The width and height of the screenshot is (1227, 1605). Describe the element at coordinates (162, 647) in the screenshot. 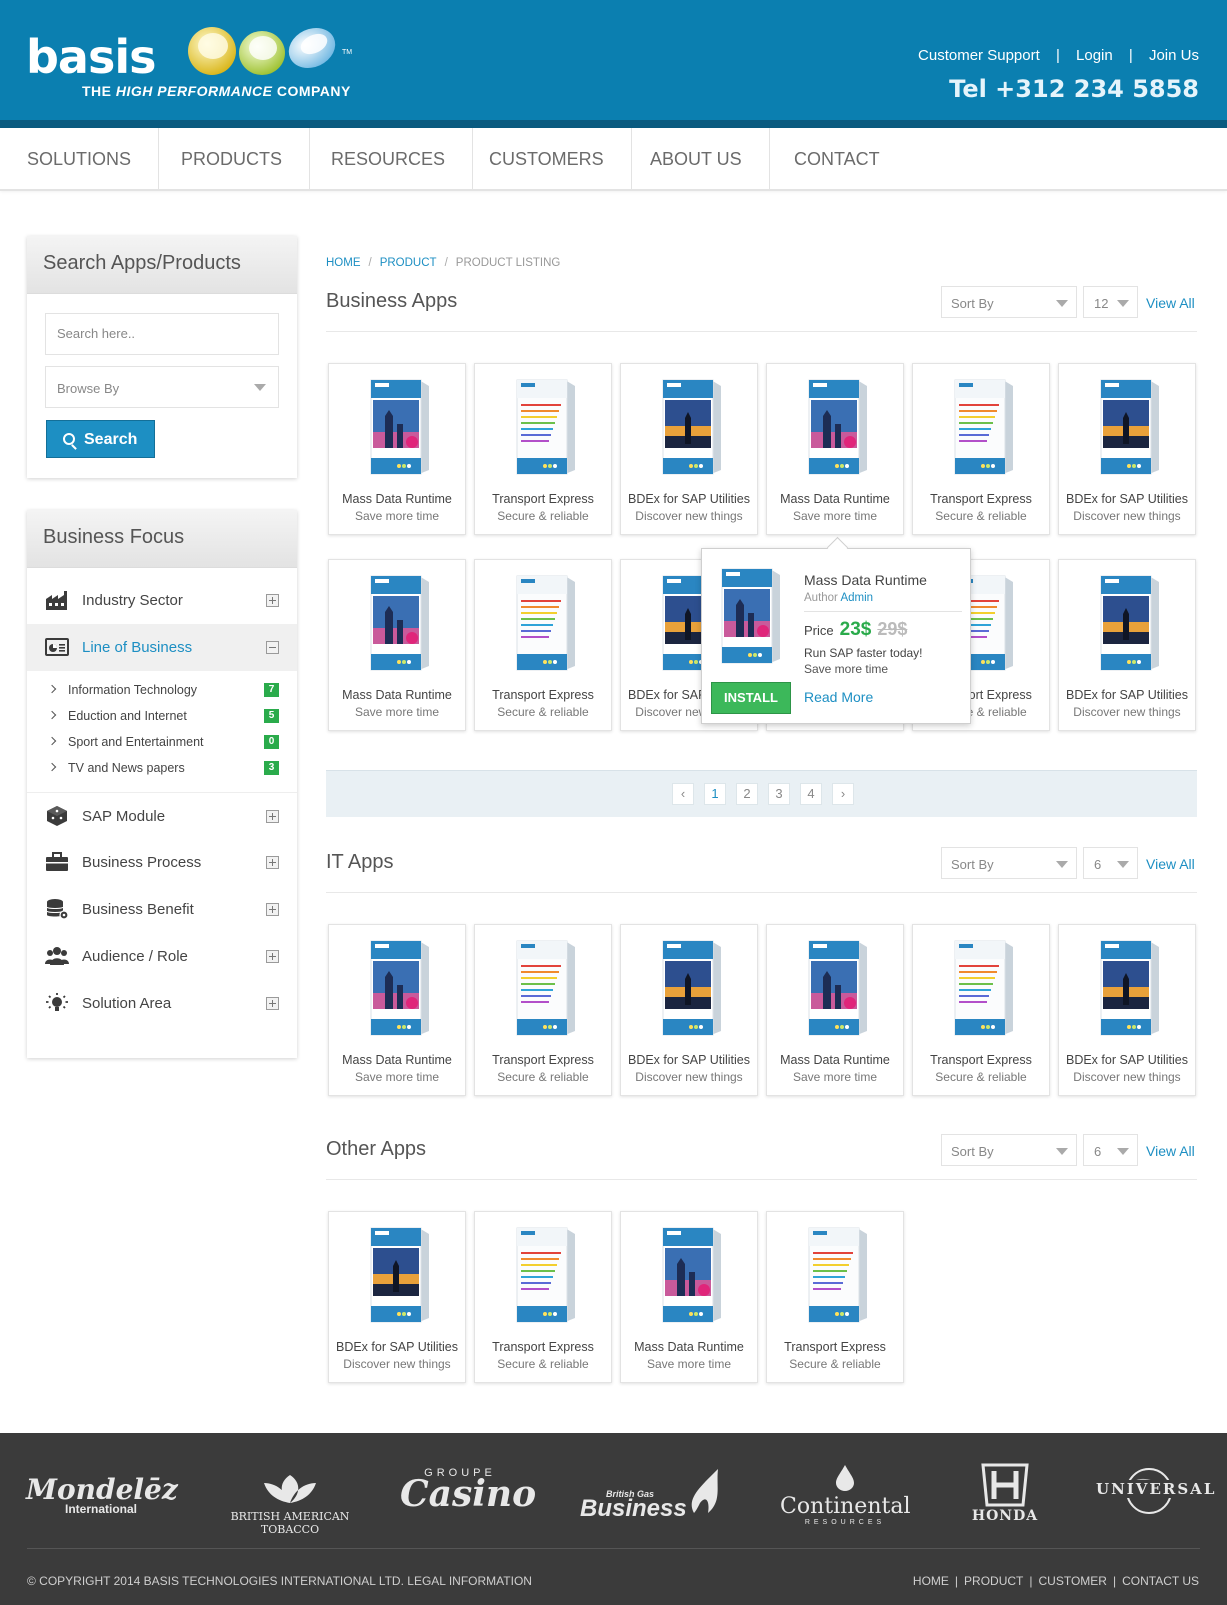

I see `focus-line-of-business: Line of Business` at that location.